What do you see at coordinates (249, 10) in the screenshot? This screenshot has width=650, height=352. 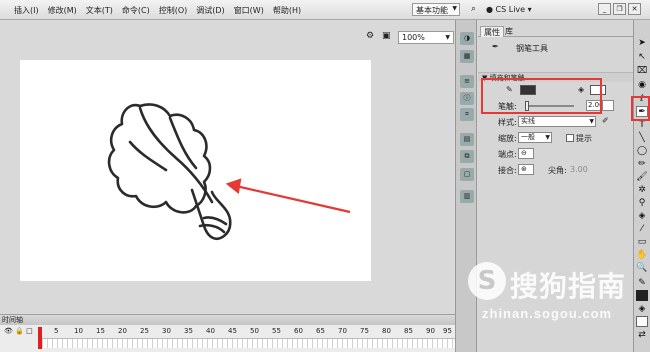 I see `menu-window: 窗口(W)` at bounding box center [249, 10].